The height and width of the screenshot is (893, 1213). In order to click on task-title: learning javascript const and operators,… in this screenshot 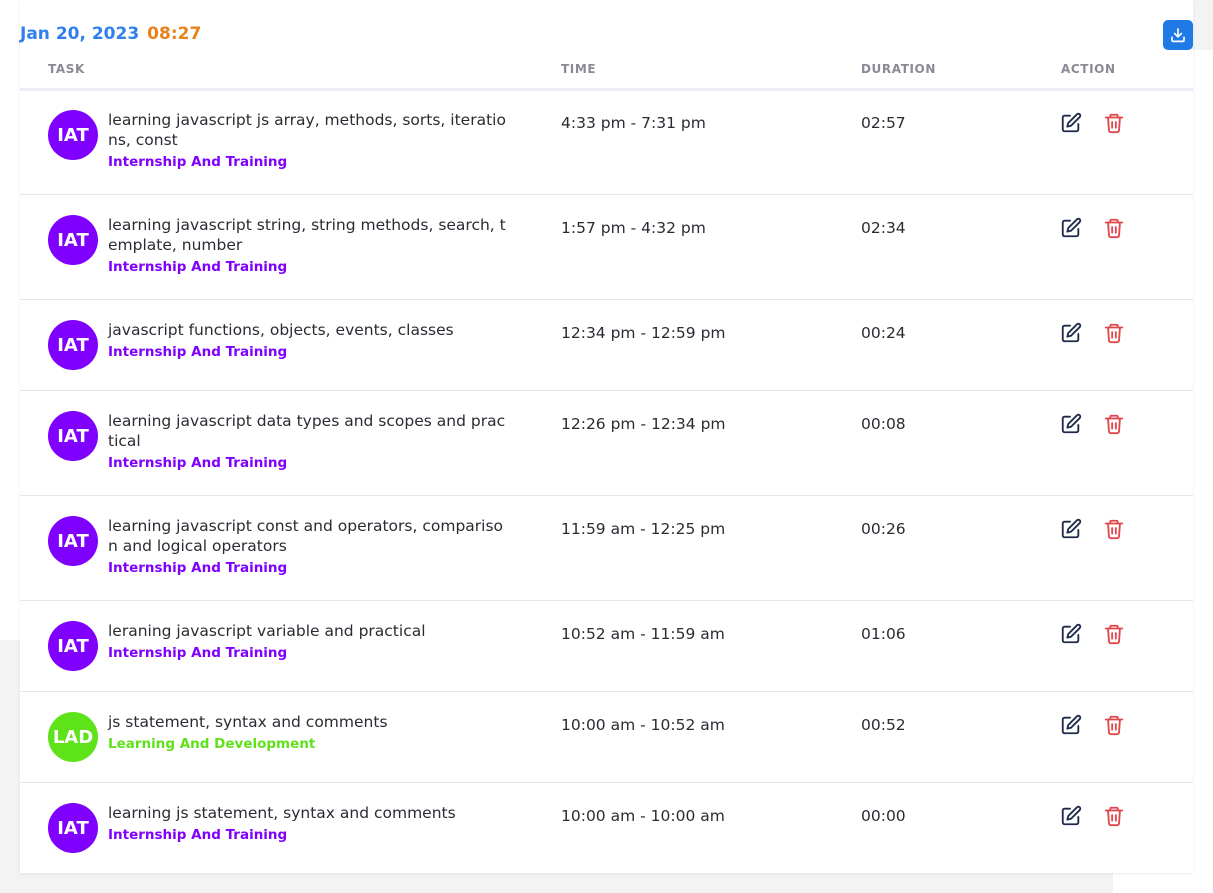, I will do `click(306, 536)`.